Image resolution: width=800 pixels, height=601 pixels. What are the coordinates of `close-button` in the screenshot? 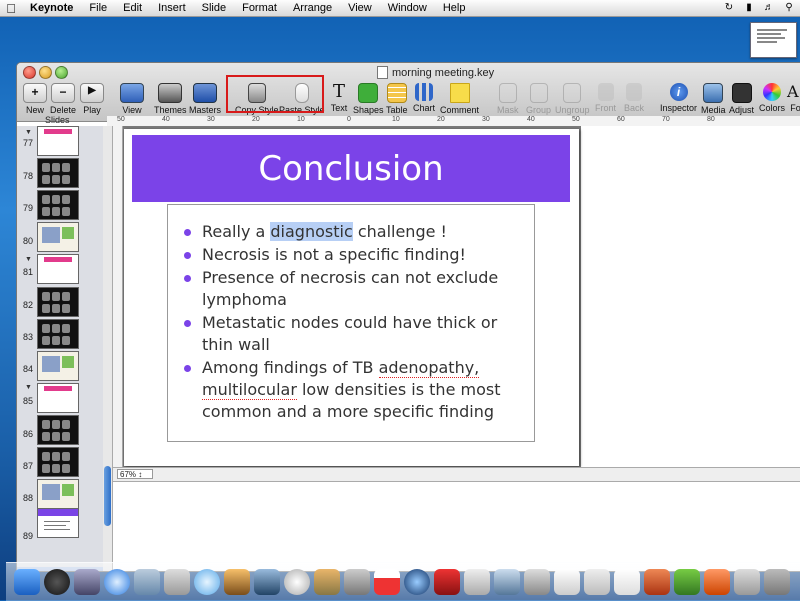 It's located at (29, 72).